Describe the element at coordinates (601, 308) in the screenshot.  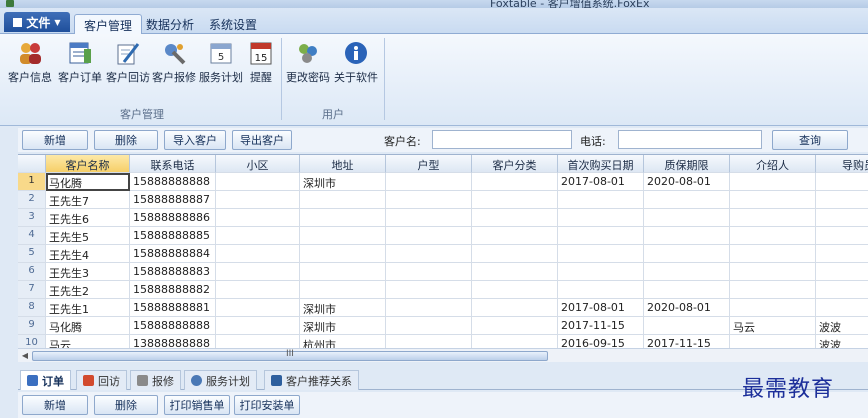
I see `table-cell: 2017-08-01` at that location.